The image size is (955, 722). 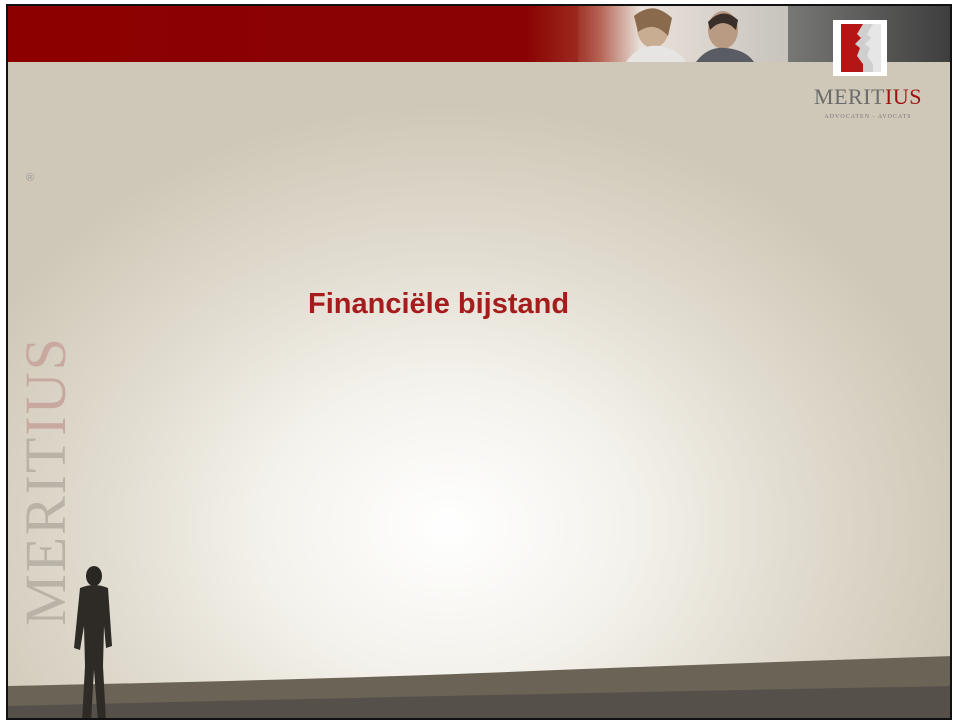 I want to click on logo-wordmark-part1: MERIT, so click(x=849, y=96).